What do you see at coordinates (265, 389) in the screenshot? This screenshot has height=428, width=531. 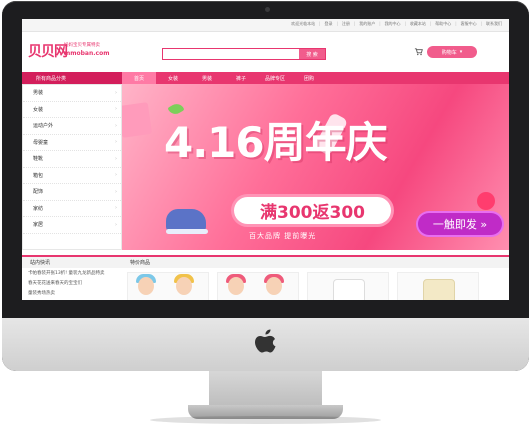 I see `monitor-stand-neck` at bounding box center [265, 389].